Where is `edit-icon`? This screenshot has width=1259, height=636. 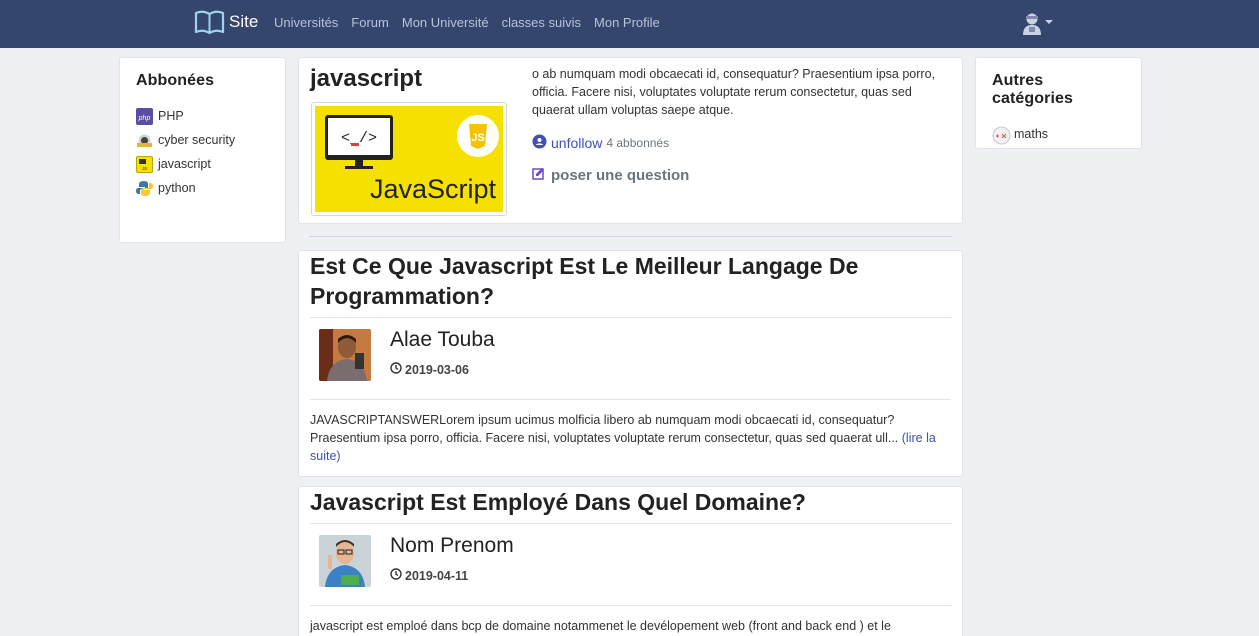
edit-icon is located at coordinates (538, 175).